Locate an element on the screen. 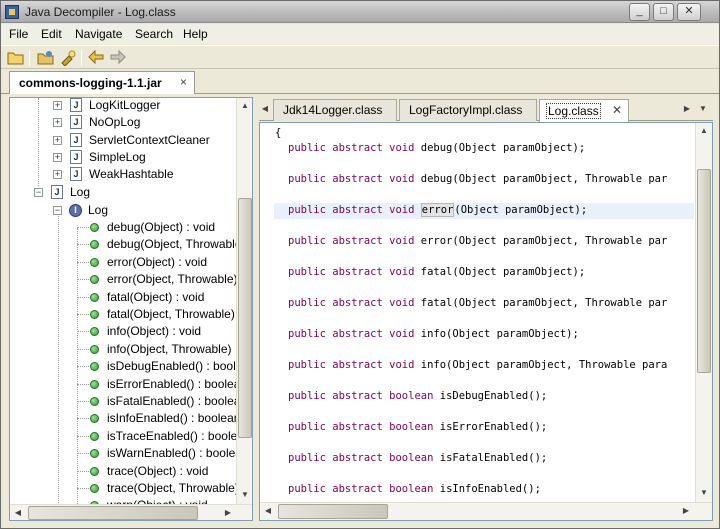 The image size is (720, 529). menu-edit-label: Edit is located at coordinates (51, 34).